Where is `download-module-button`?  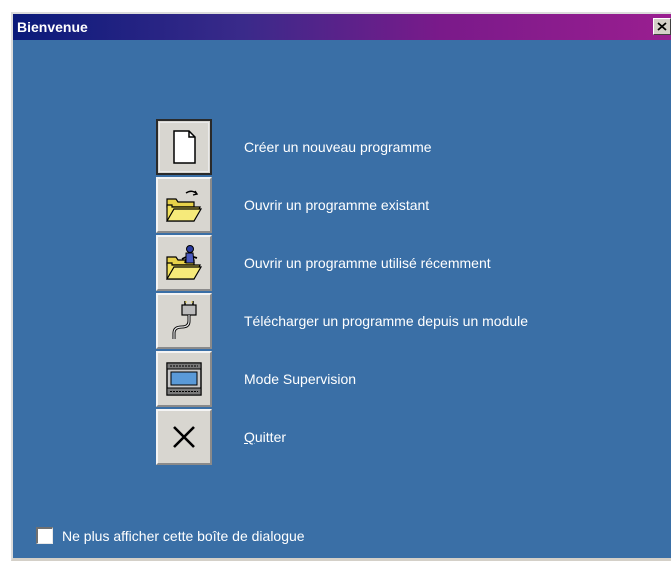
download-module-button is located at coordinates (184, 321).